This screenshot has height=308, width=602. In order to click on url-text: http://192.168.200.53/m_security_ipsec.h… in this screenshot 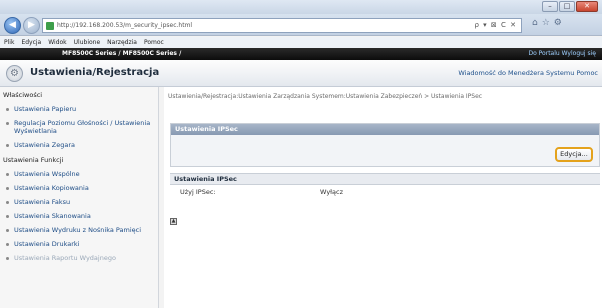, I will do `click(125, 25)`.